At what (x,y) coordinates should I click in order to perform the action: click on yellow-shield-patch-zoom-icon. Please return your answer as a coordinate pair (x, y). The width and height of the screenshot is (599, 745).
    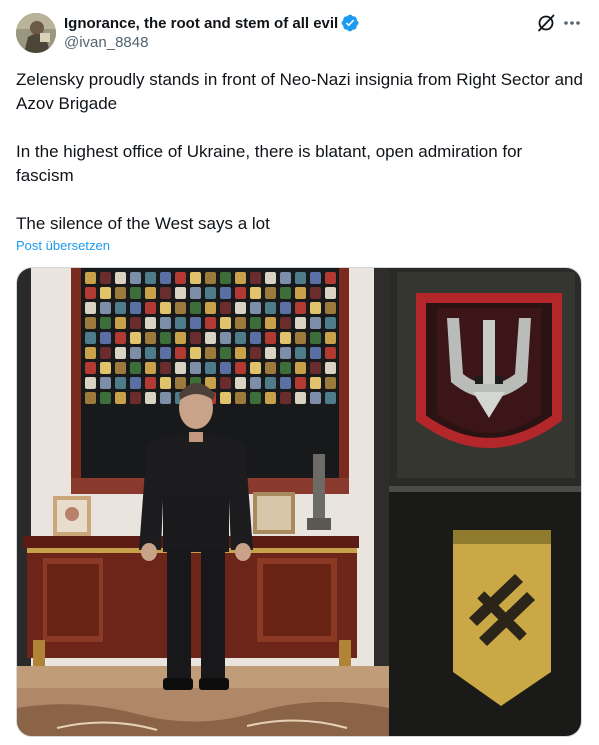
    Looking at the image, I should click on (485, 611).